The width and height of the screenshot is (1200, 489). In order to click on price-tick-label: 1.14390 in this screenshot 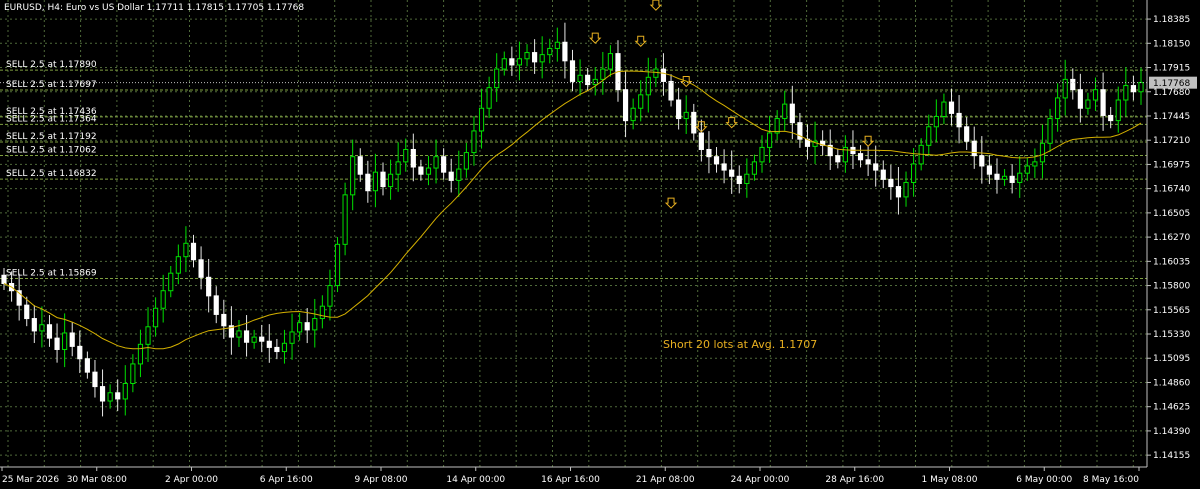, I will do `click(1171, 432)`.